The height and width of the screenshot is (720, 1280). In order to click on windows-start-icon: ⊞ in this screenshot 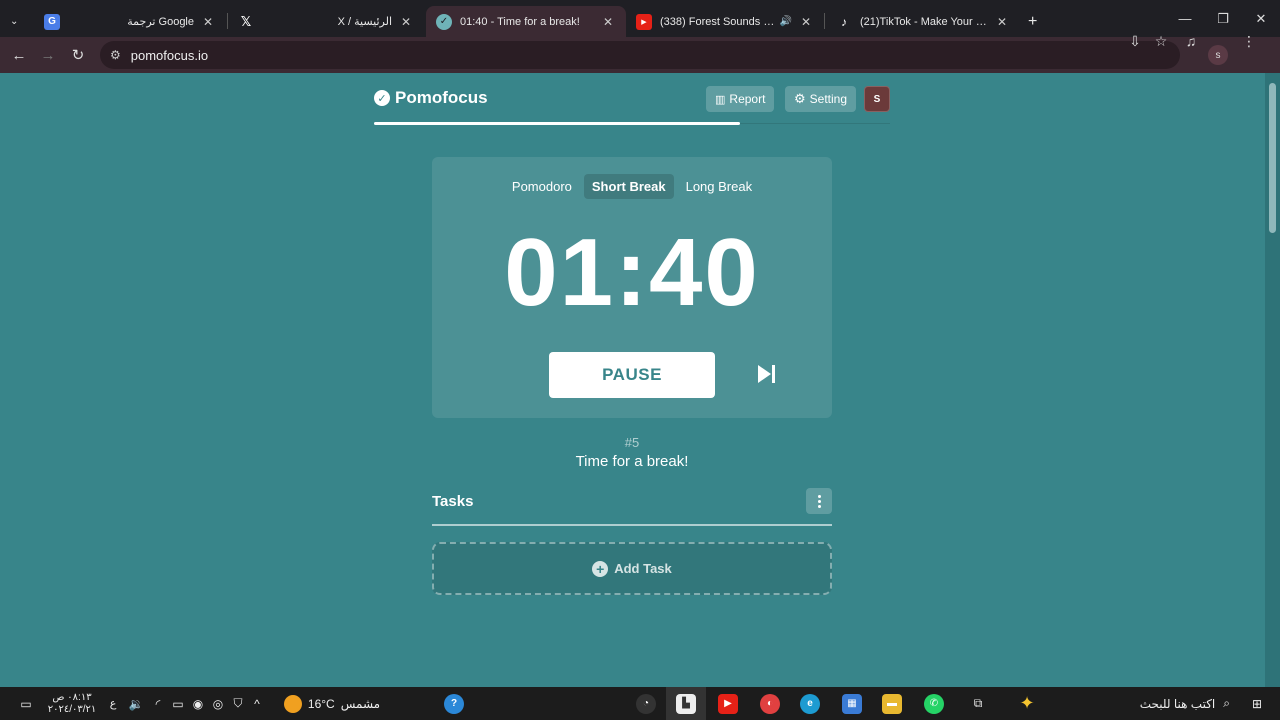, I will do `click(1257, 703)`.